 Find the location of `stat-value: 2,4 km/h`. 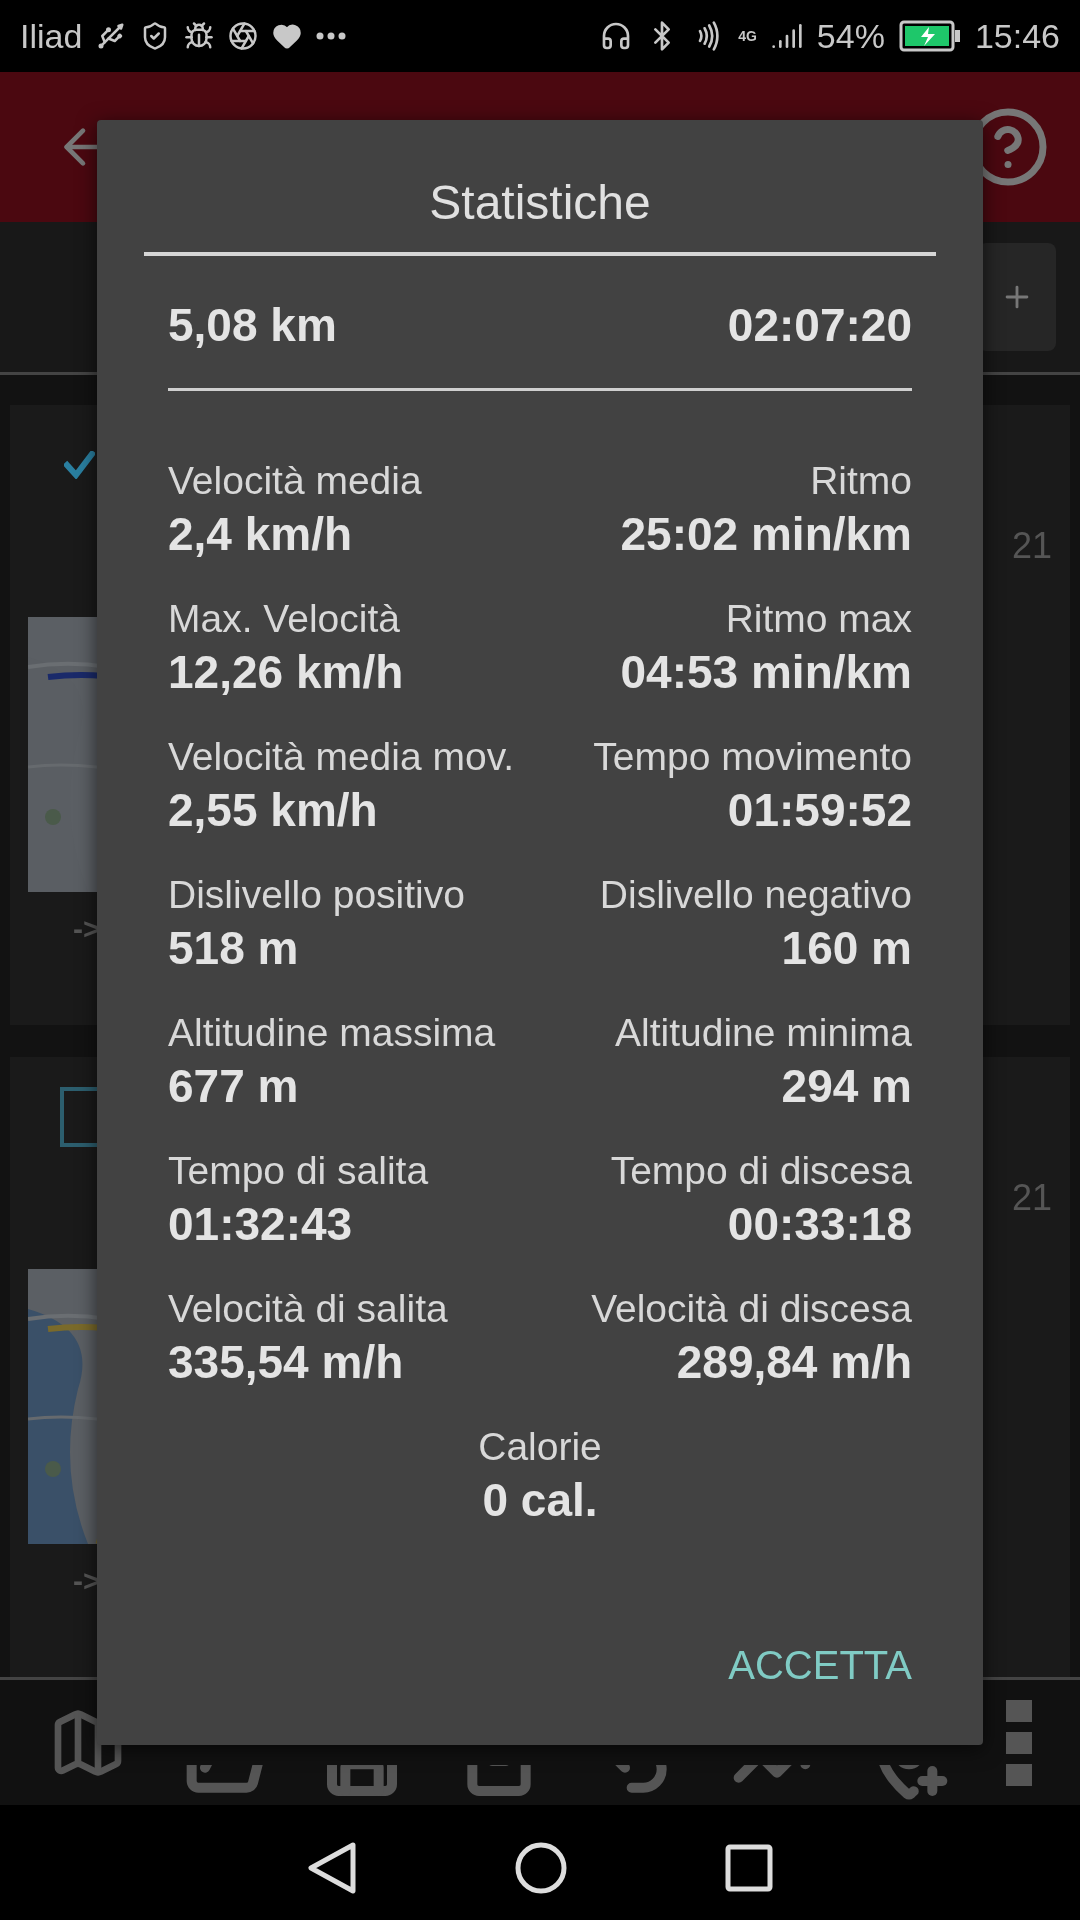

stat-value: 2,4 km/h is located at coordinates (260, 534).